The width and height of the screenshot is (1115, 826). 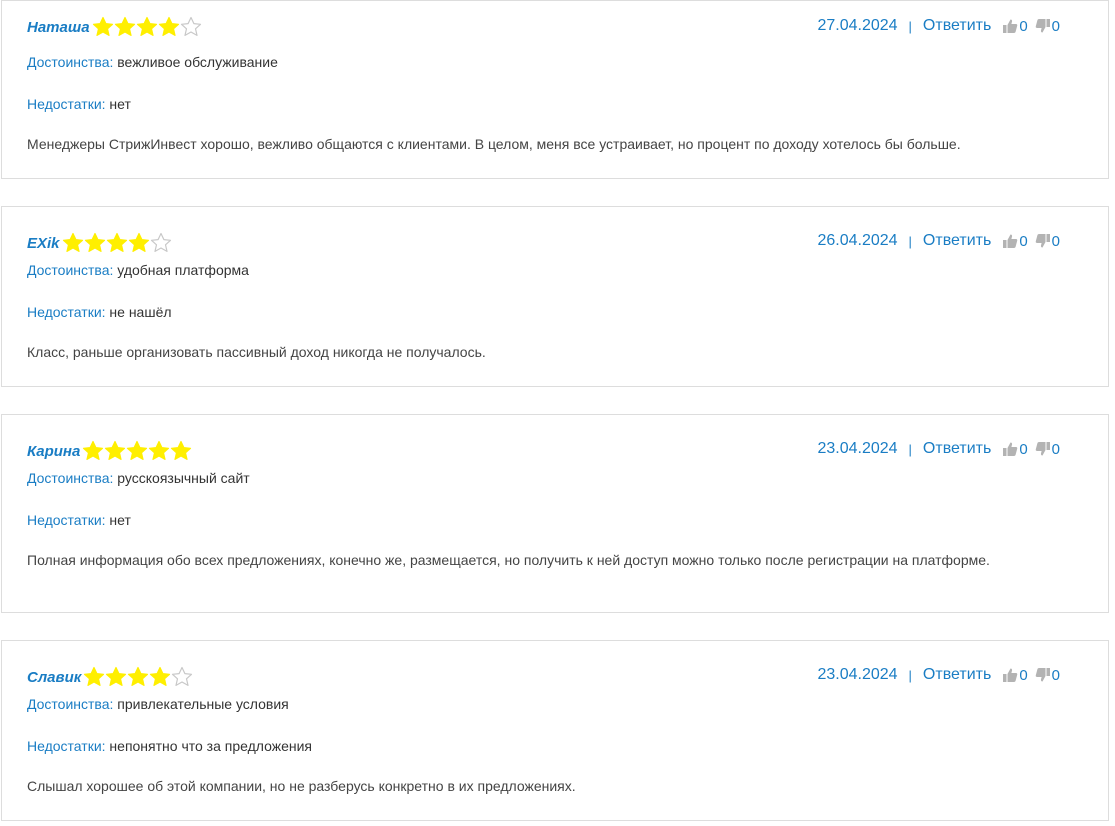 I want to click on cons-value: непонятно что за предложения, so click(x=211, y=746).